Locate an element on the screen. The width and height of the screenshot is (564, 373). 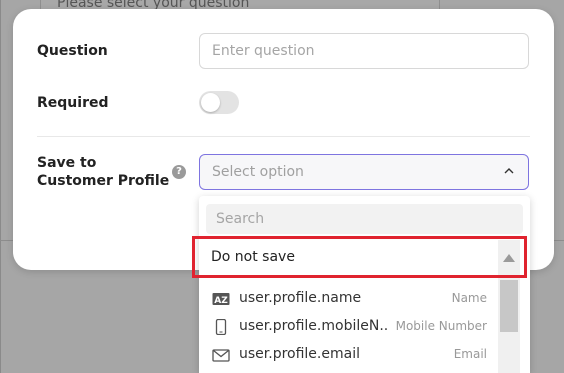
required-toggle is located at coordinates (219, 102).